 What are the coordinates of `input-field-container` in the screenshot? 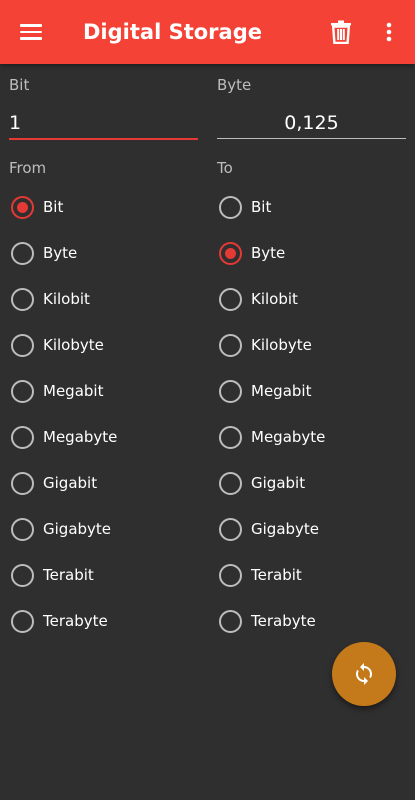 It's located at (103, 124).